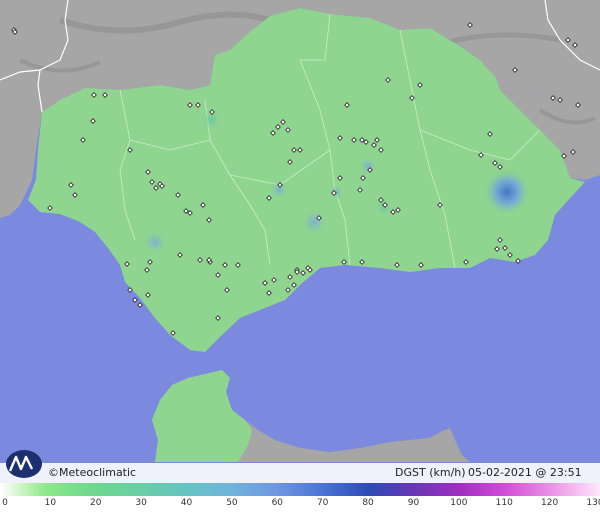 The width and height of the screenshot is (600, 517). I want to click on gust-cell-cordoba, so click(279, 190).